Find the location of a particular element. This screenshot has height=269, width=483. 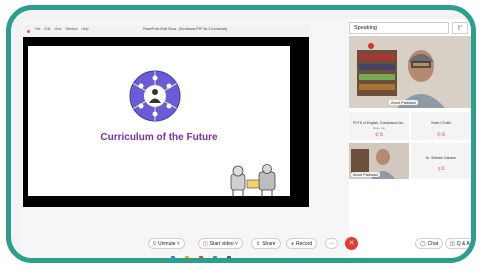

layout-selector: Speaking is located at coordinates (399, 28).